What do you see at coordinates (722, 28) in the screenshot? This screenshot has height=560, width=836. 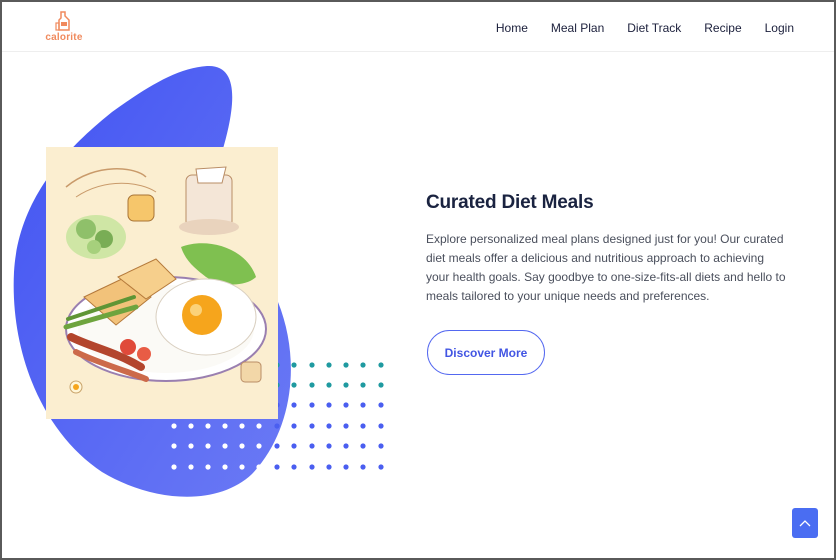 I see `nav-link-recipe: Recipe` at bounding box center [722, 28].